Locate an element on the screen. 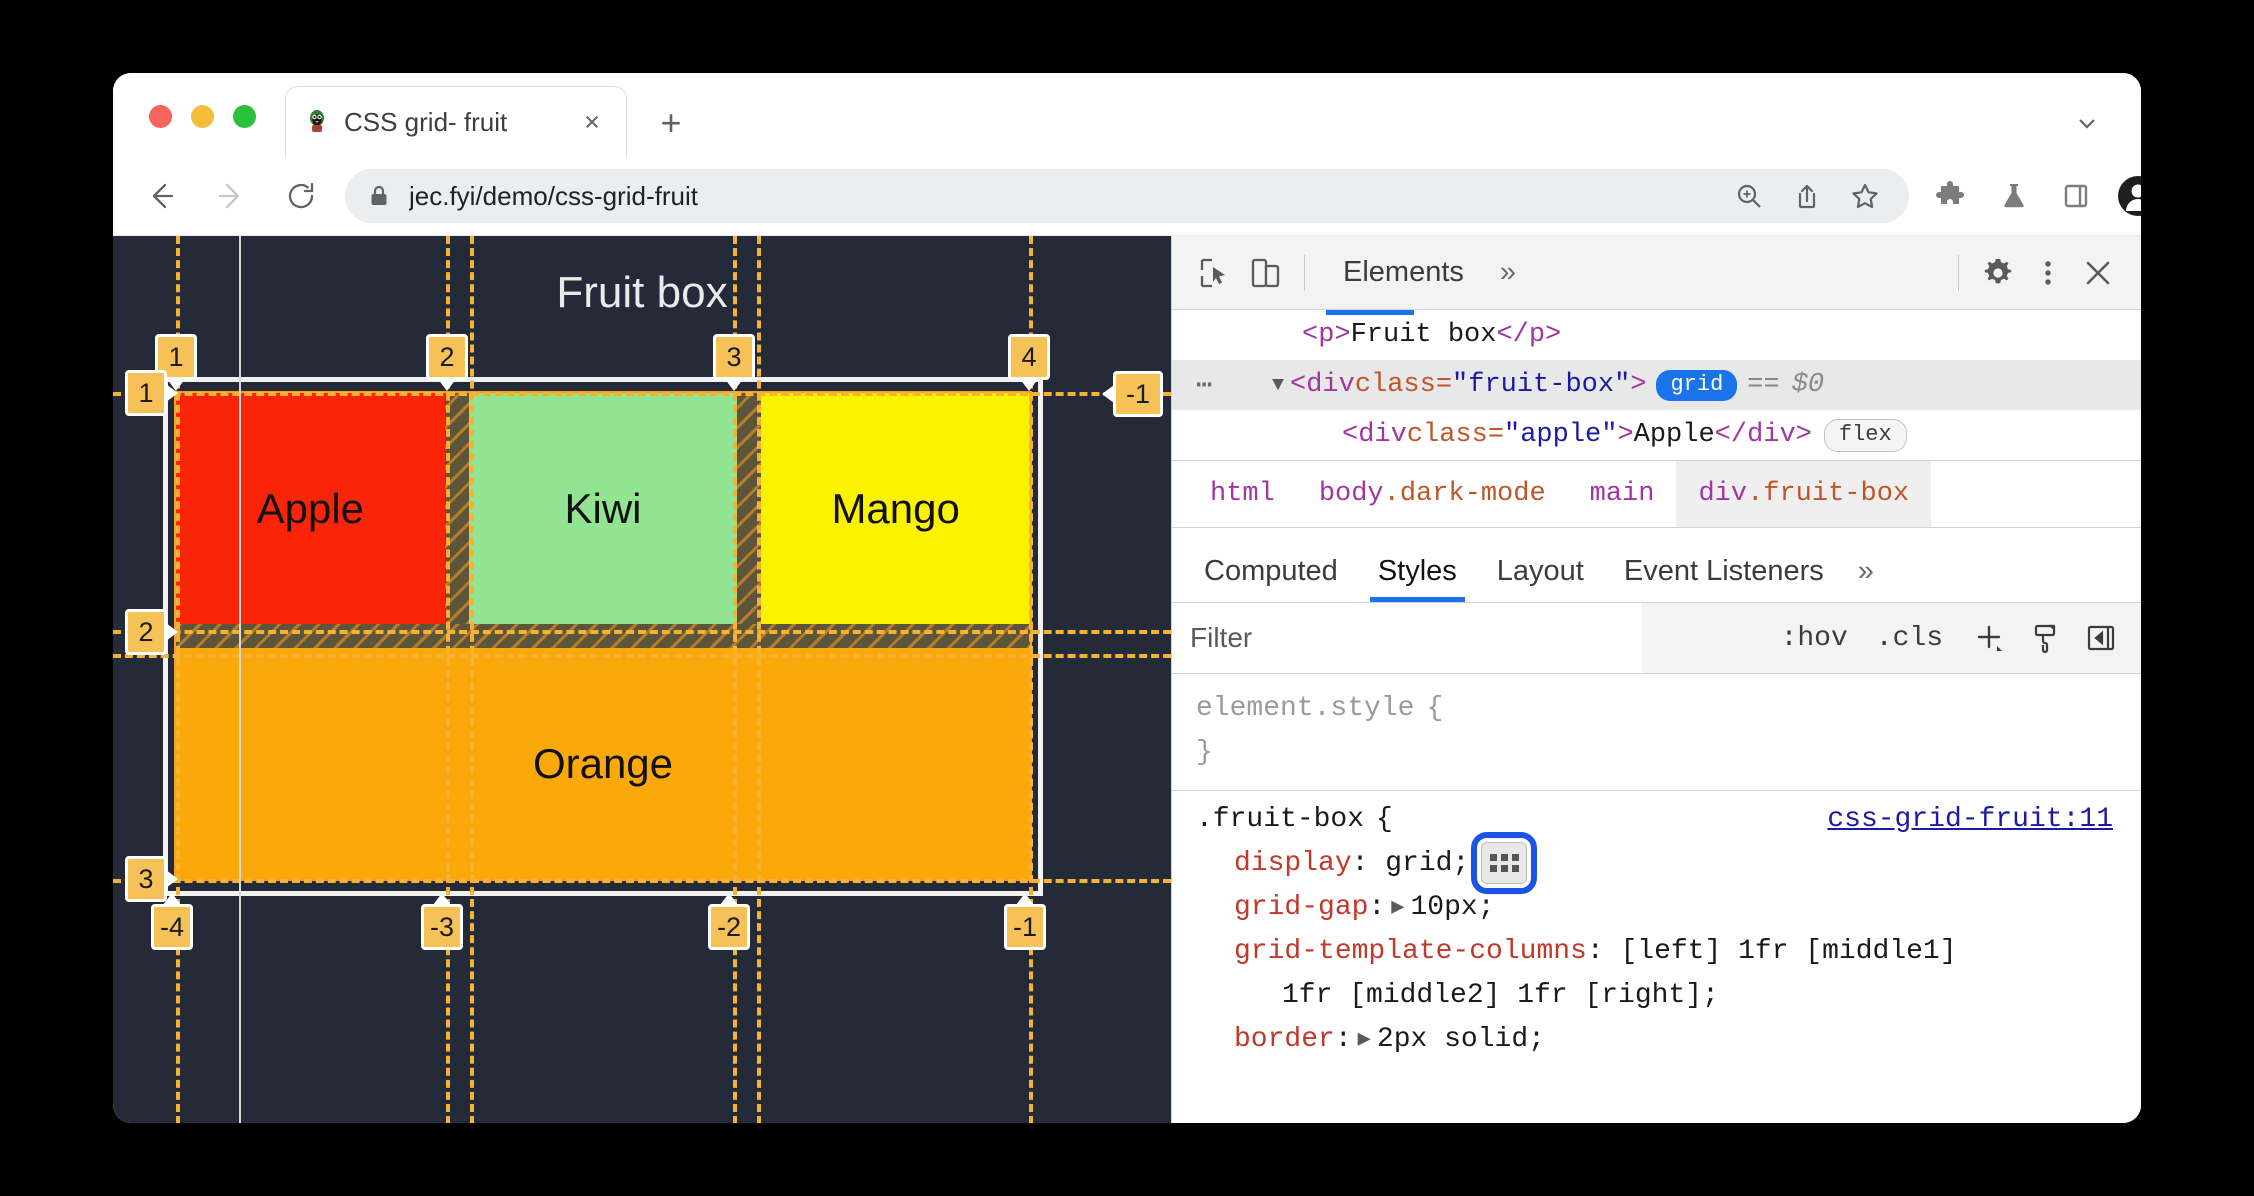 The image size is (2254, 1196). breadcrumb-item-html: html is located at coordinates (1242, 494).